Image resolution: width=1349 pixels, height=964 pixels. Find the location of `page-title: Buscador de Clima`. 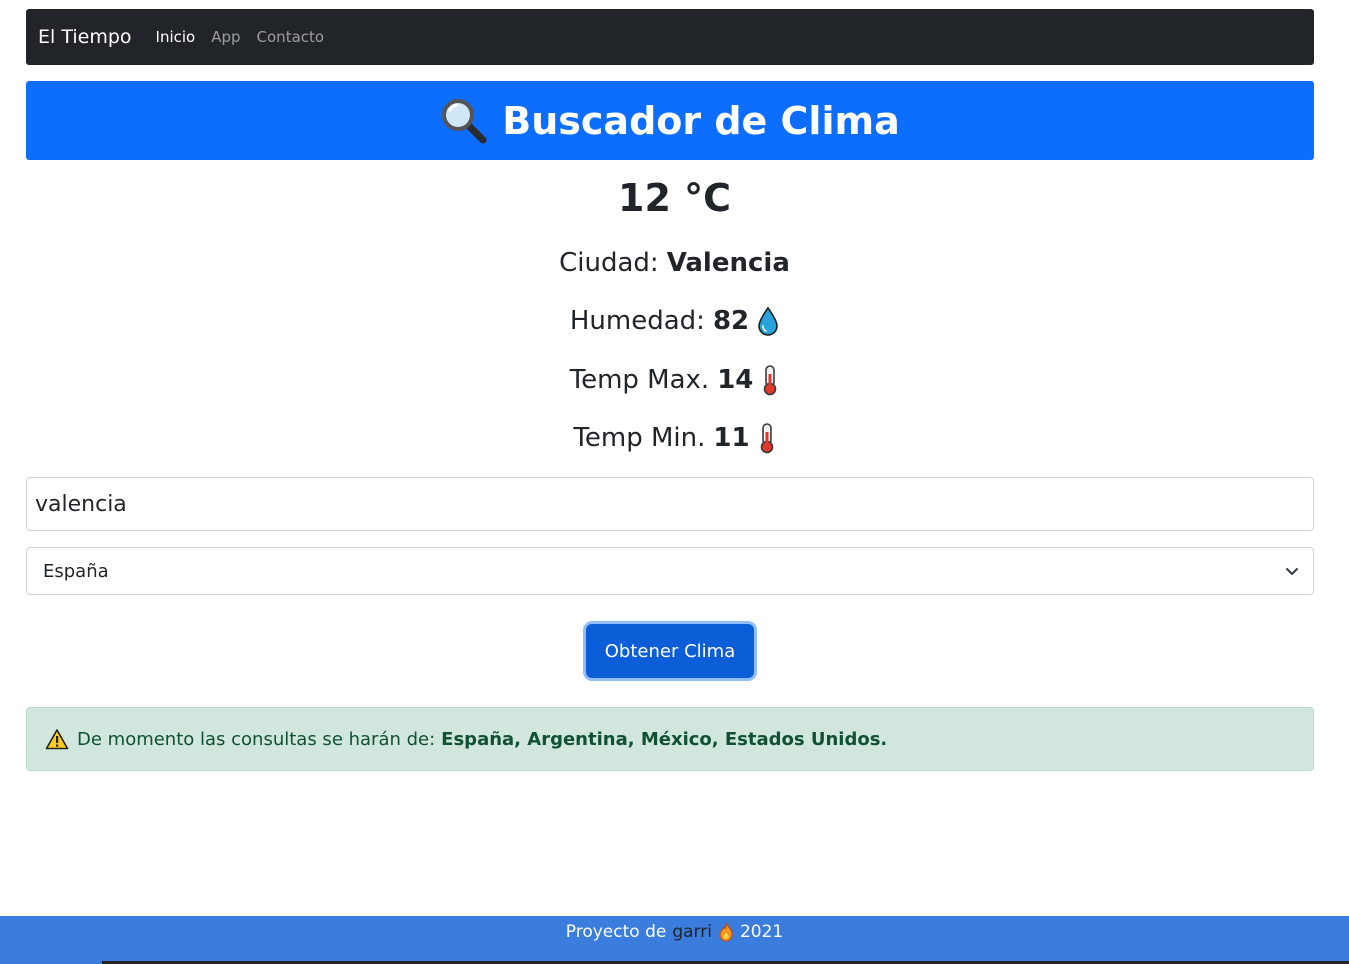

page-title: Buscador de Clima is located at coordinates (701, 120).